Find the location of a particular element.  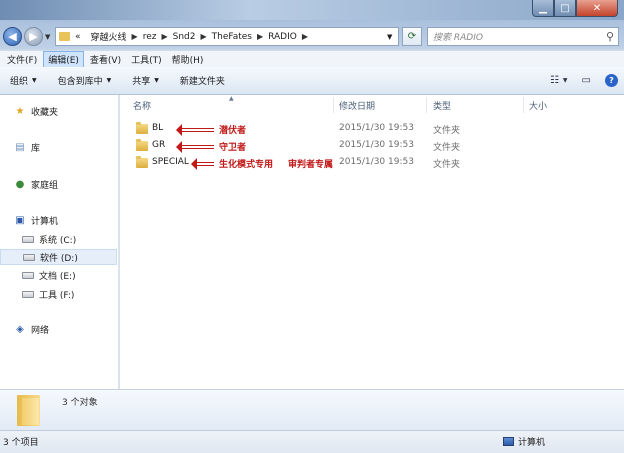

menu-view: 查看(V) is located at coordinates (105, 59).